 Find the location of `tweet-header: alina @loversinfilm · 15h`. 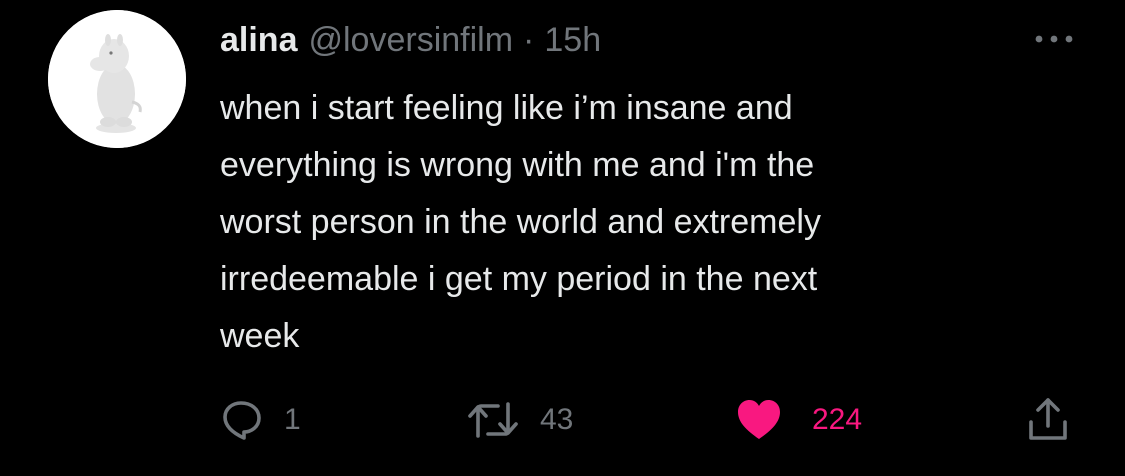

tweet-header: alina @loversinfilm · 15h is located at coordinates (410, 40).